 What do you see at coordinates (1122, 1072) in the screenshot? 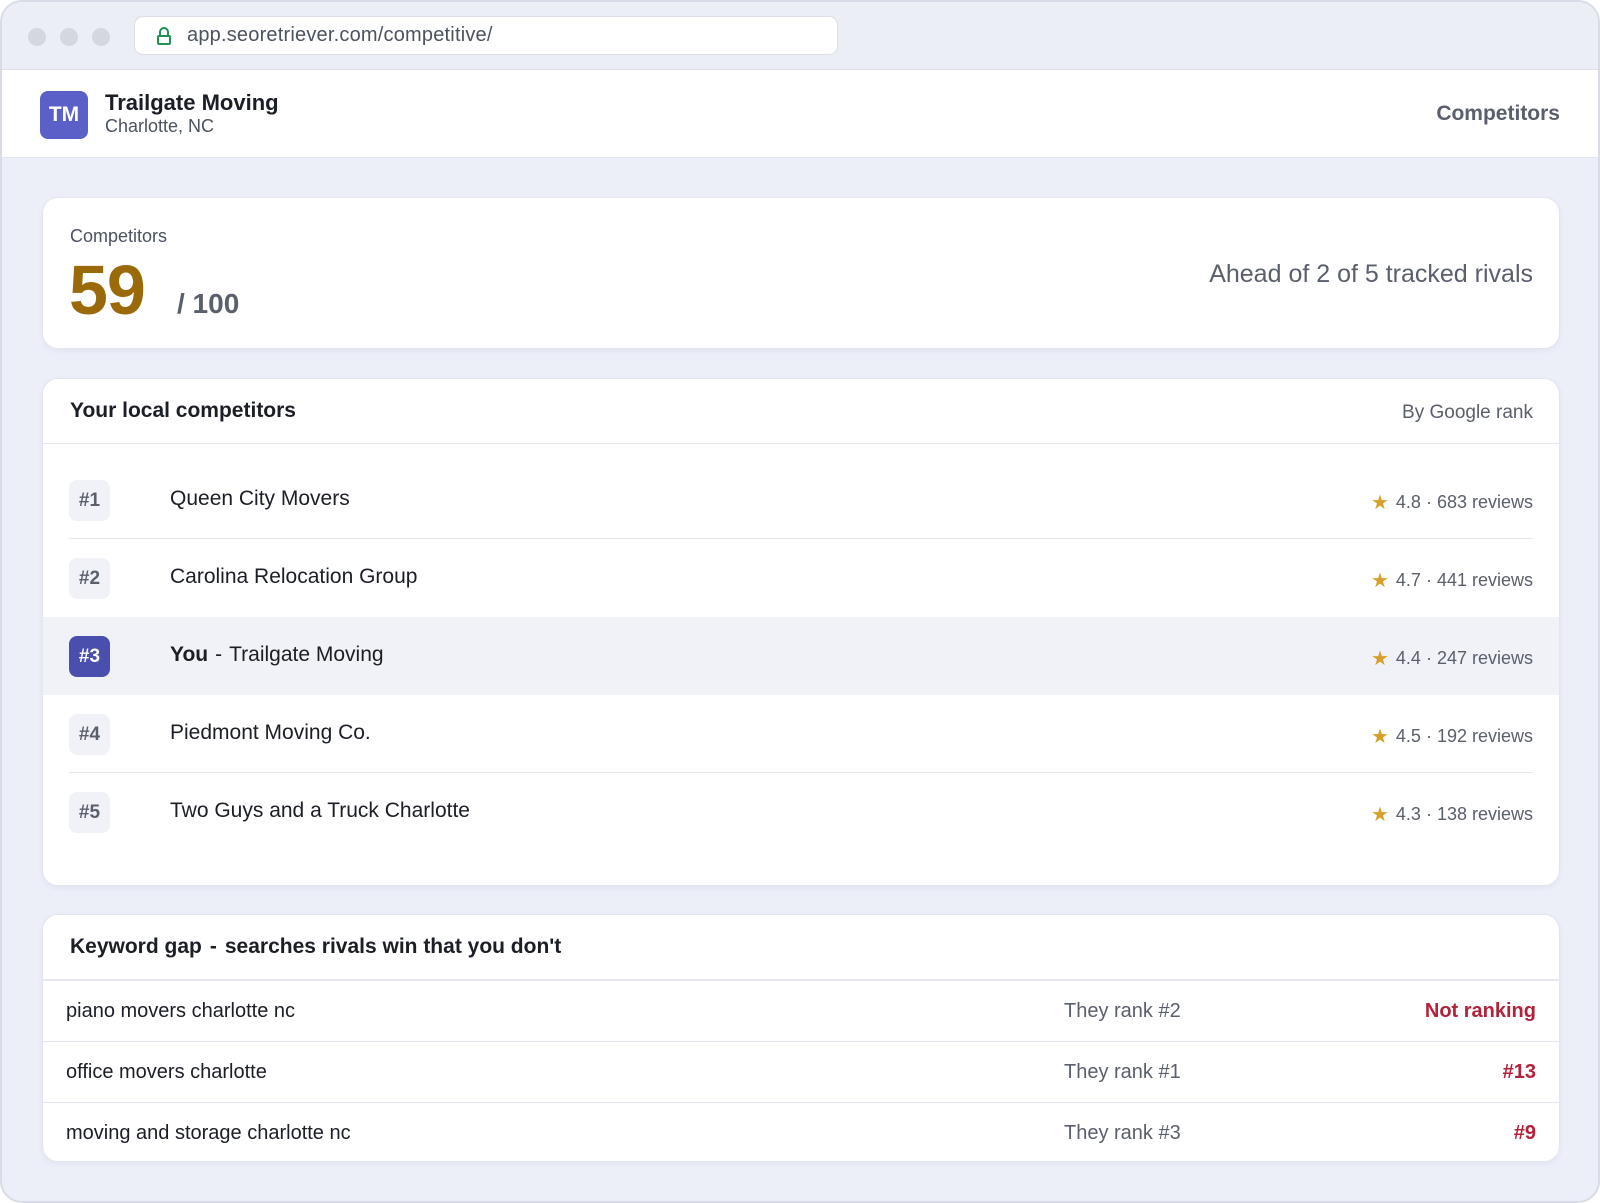
I see `rival-rank: They rank #1` at bounding box center [1122, 1072].